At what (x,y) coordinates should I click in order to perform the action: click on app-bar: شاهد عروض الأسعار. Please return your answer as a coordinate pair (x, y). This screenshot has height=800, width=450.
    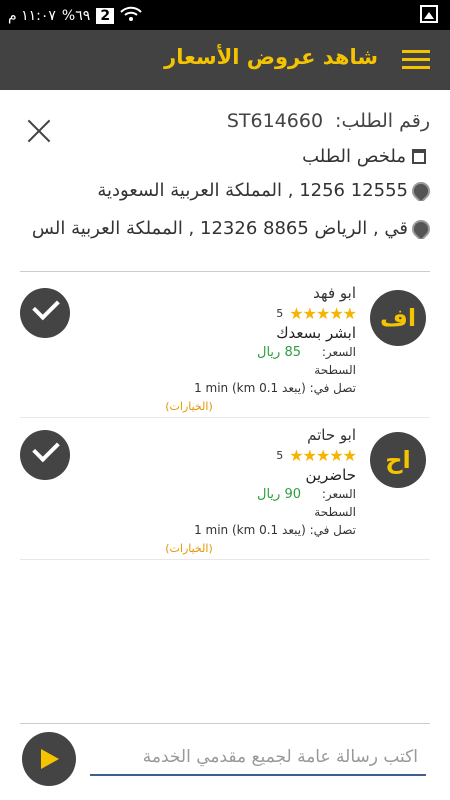
    Looking at the image, I should click on (225, 60).